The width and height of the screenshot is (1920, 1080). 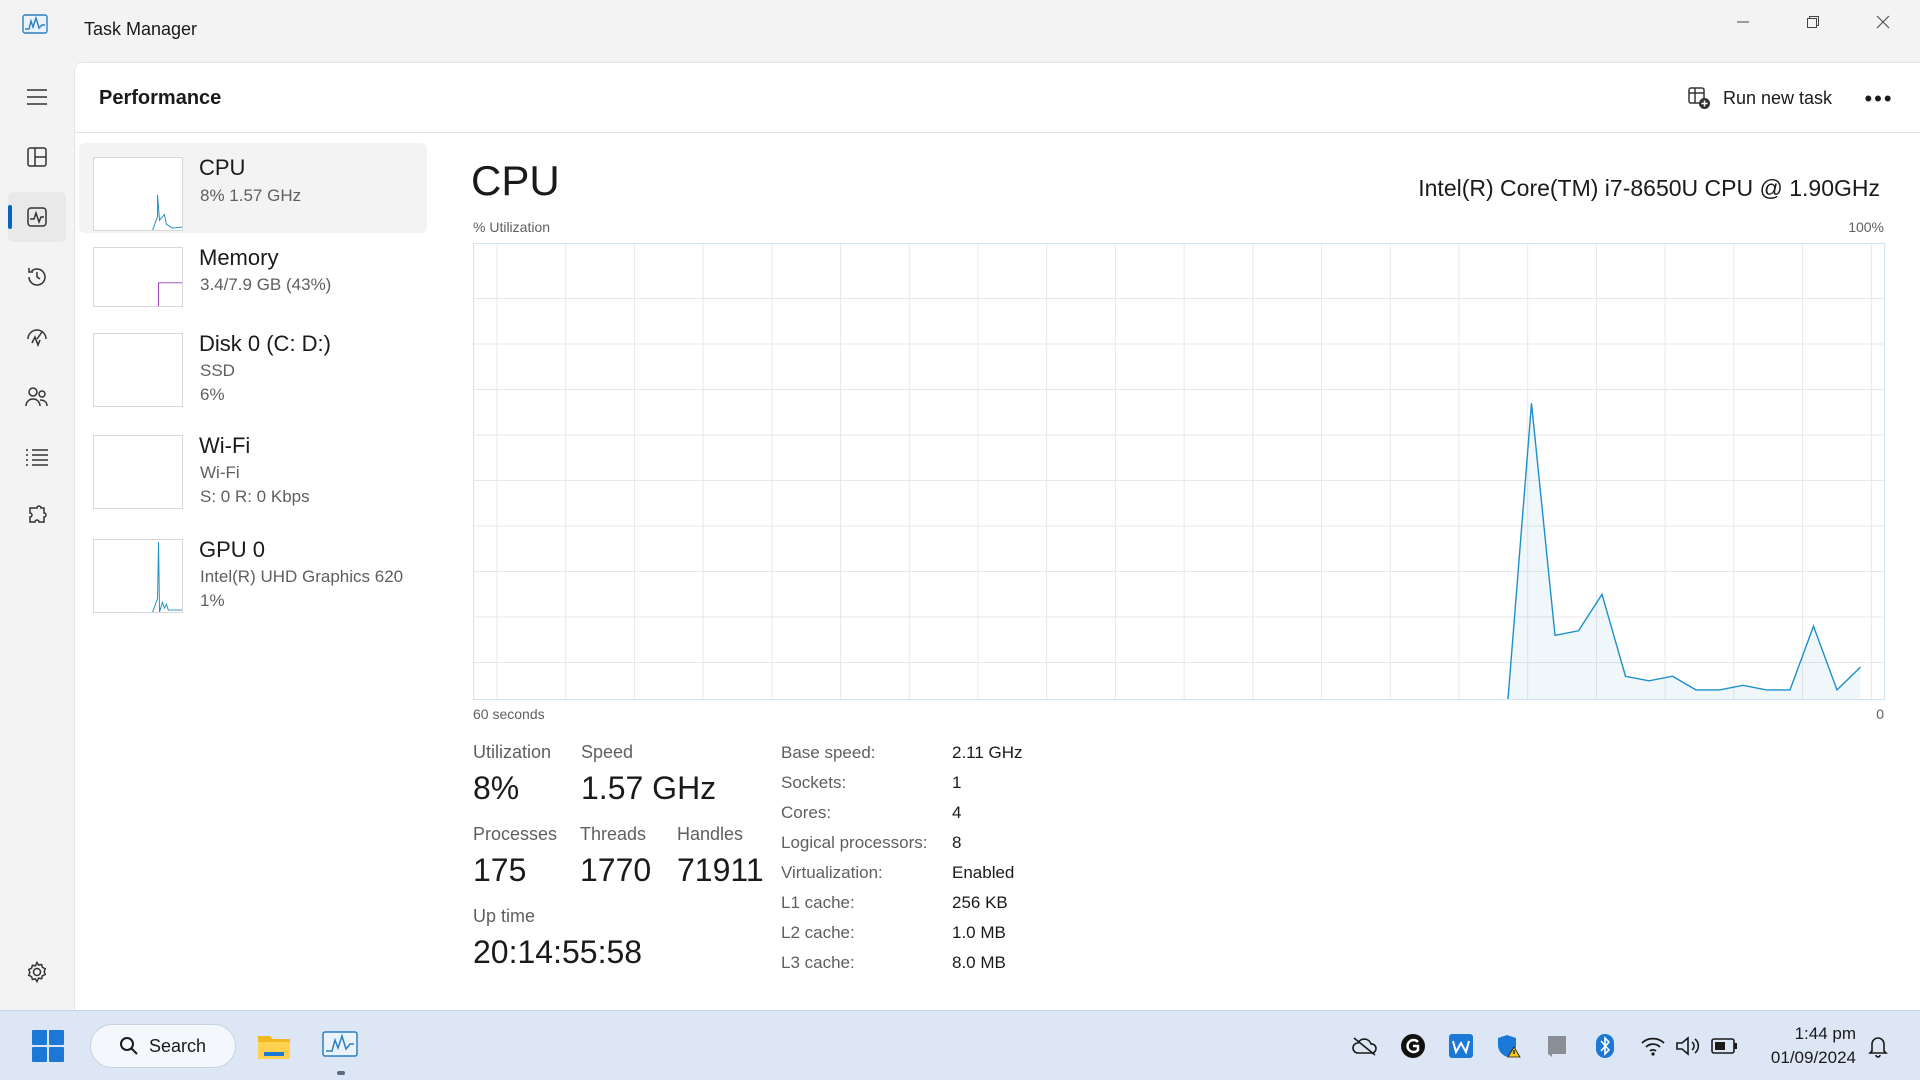 I want to click on details-list-icon, so click(x=37, y=457).